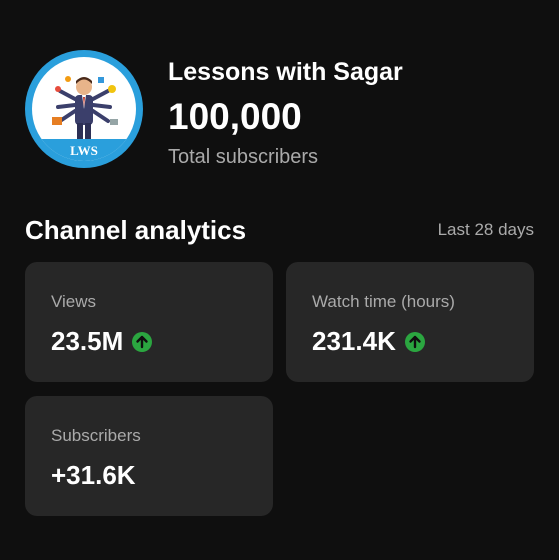 The height and width of the screenshot is (560, 559). What do you see at coordinates (136, 230) in the screenshot?
I see `analytics-title: Channel analytics` at bounding box center [136, 230].